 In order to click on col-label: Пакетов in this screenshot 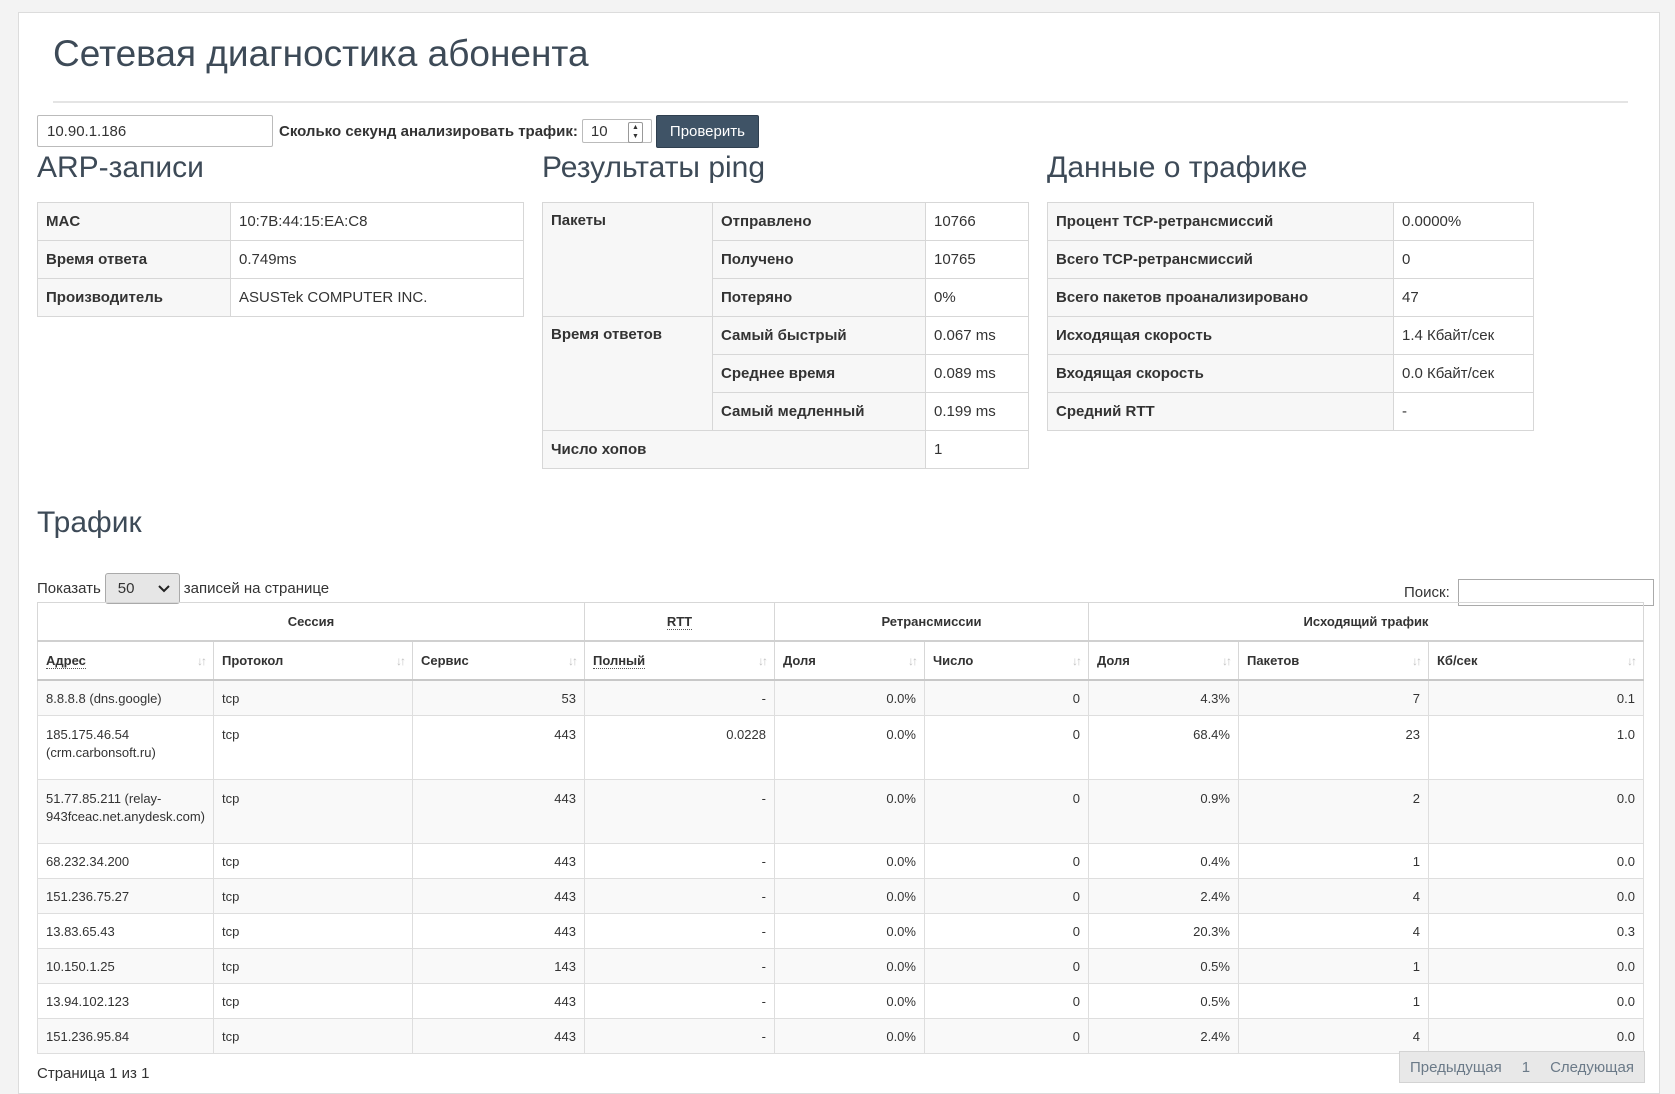, I will do `click(1273, 660)`.